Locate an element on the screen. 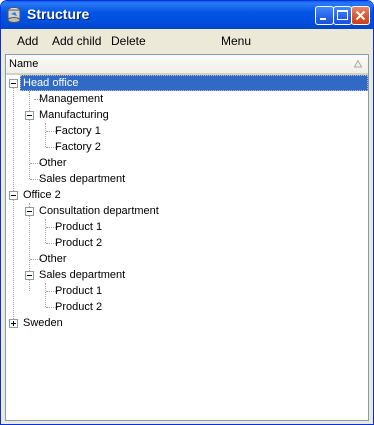 This screenshot has height=425, width=374. minimize-button is located at coordinates (324, 15).